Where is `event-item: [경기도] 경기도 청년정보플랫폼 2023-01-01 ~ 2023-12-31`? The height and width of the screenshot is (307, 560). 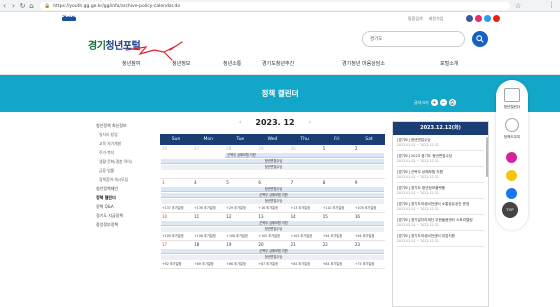 event-item: [경기도] 경기도 청년정보플랫폼 2023-01-01 ~ 2023-12-31 is located at coordinates (440, 191).